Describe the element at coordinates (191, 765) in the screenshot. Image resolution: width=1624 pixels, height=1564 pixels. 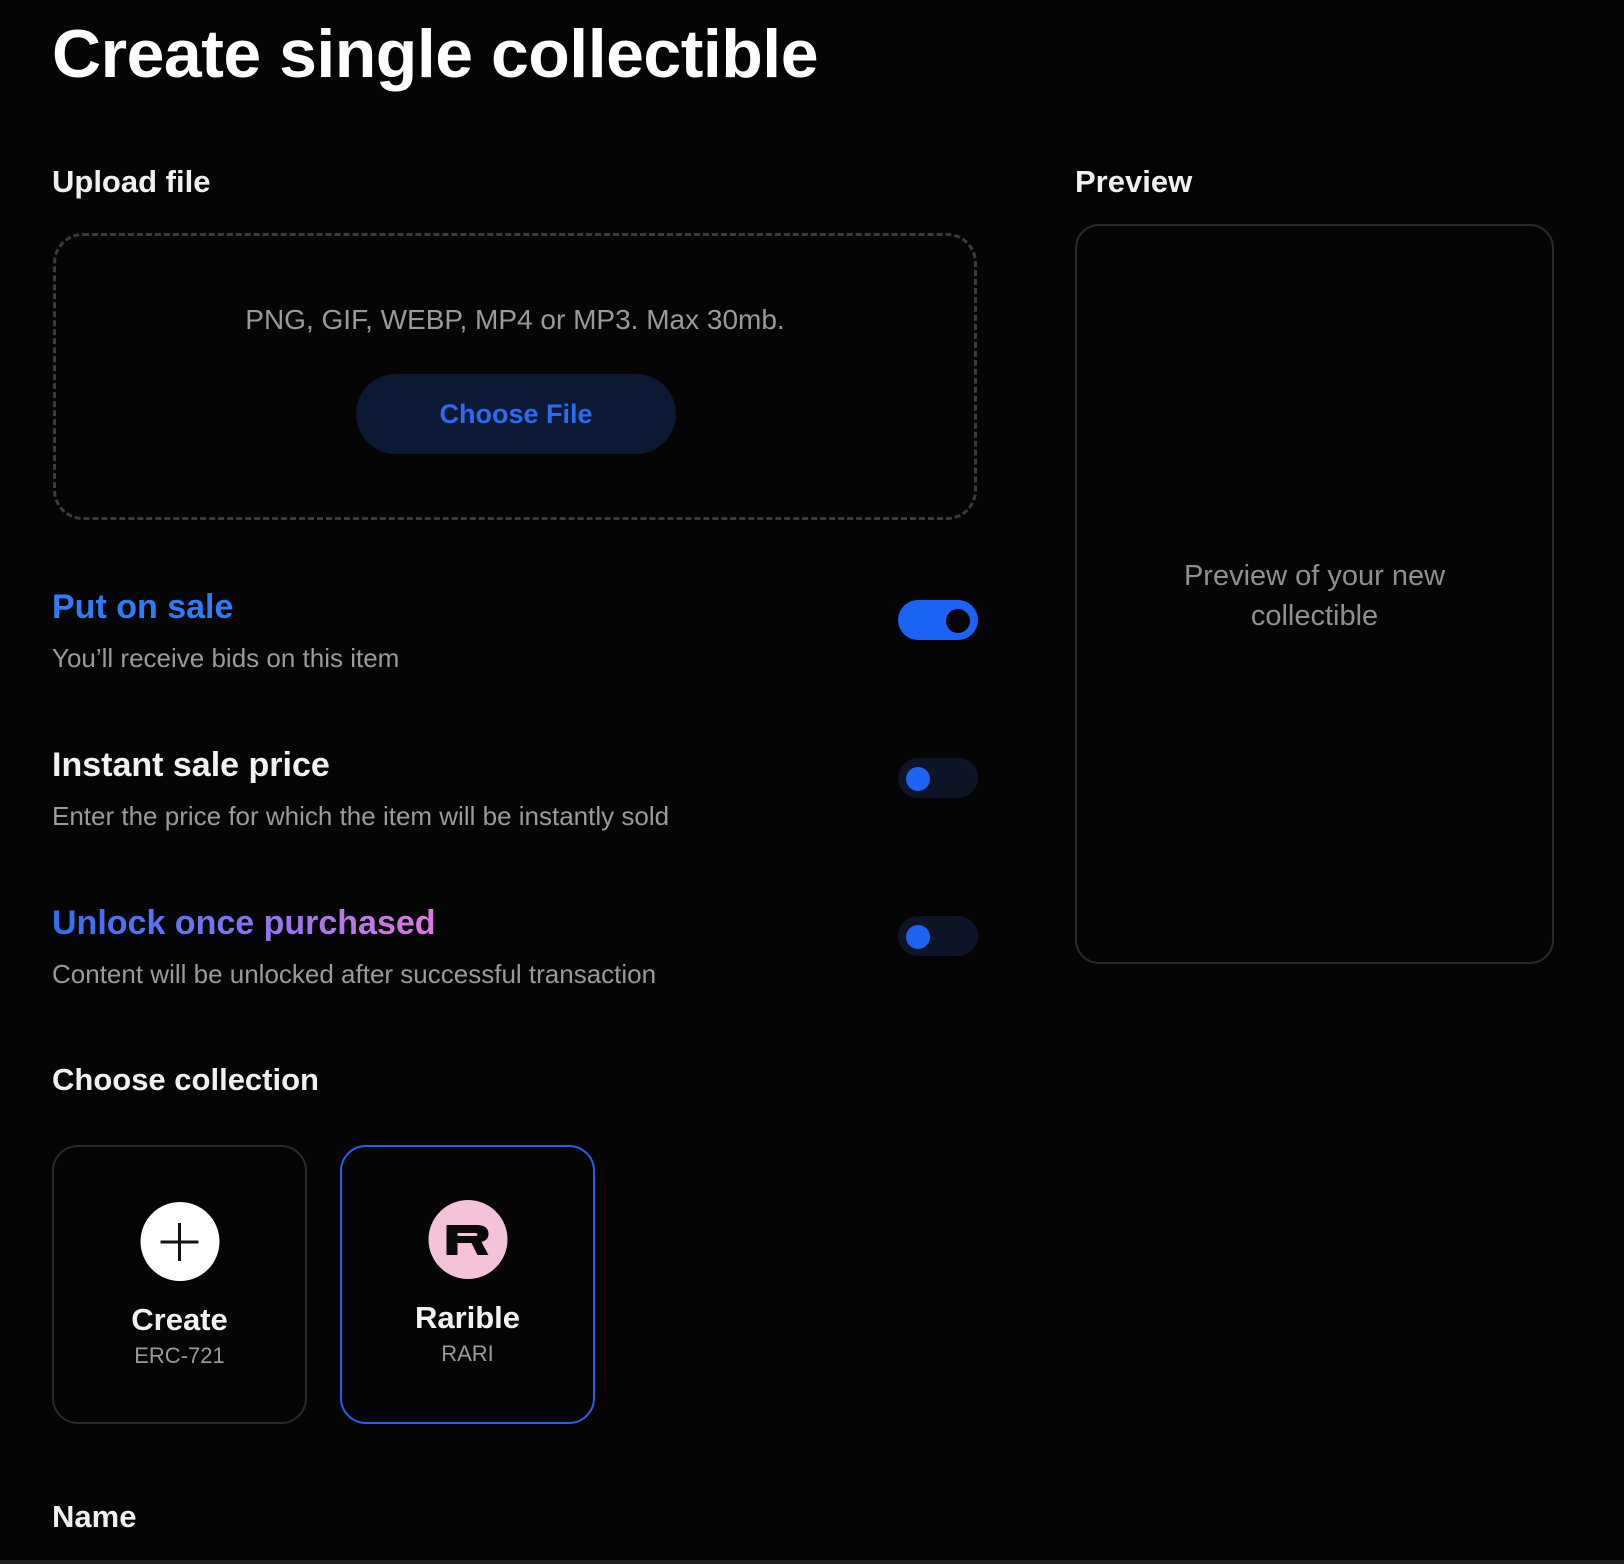
I see `instant-sale-price-title: Instant sale price` at that location.